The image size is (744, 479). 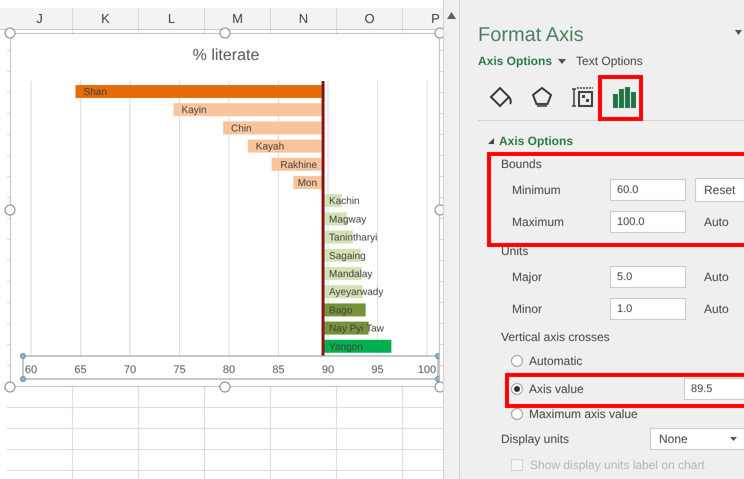 I want to click on radio-label: Maximum axis value, so click(x=583, y=414).